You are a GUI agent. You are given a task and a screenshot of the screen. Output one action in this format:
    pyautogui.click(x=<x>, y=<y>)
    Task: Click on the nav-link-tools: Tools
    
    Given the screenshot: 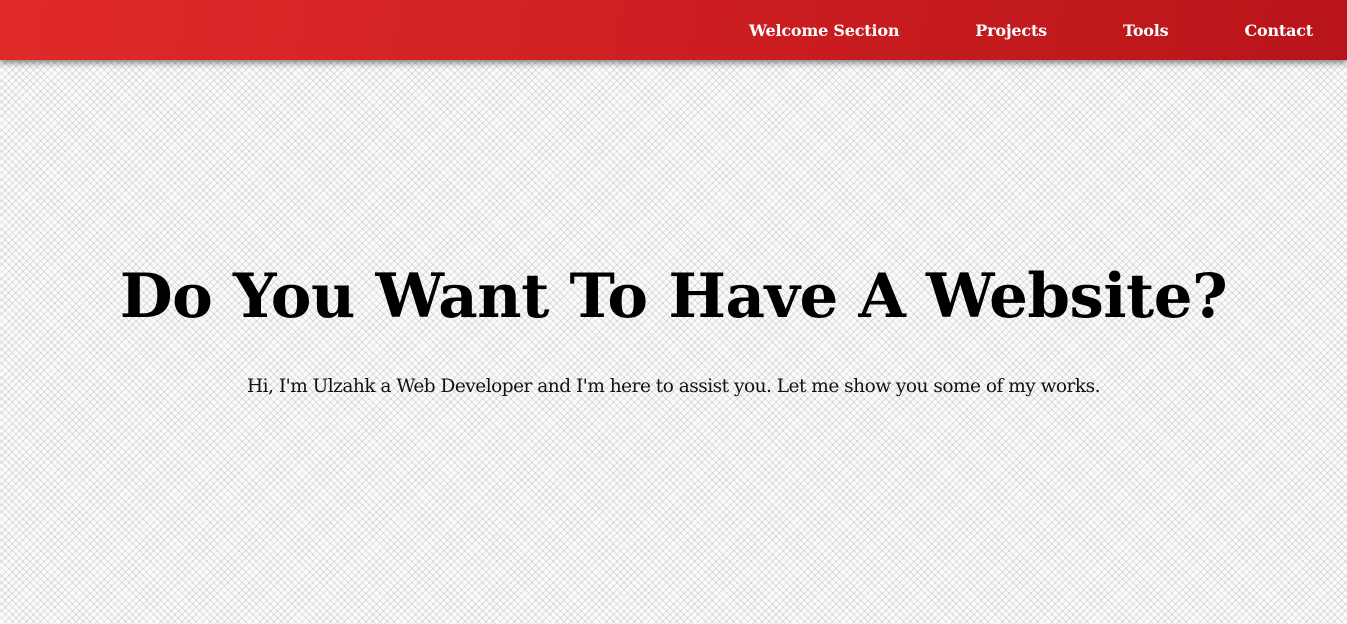 What is the action you would take?
    pyautogui.click(x=1146, y=30)
    